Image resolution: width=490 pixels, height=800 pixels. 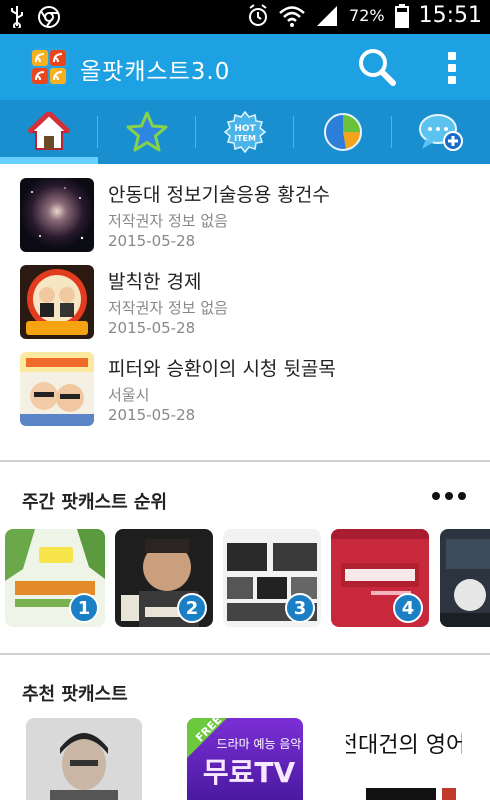 I want to click on overflow-menu-button, so click(x=452, y=68).